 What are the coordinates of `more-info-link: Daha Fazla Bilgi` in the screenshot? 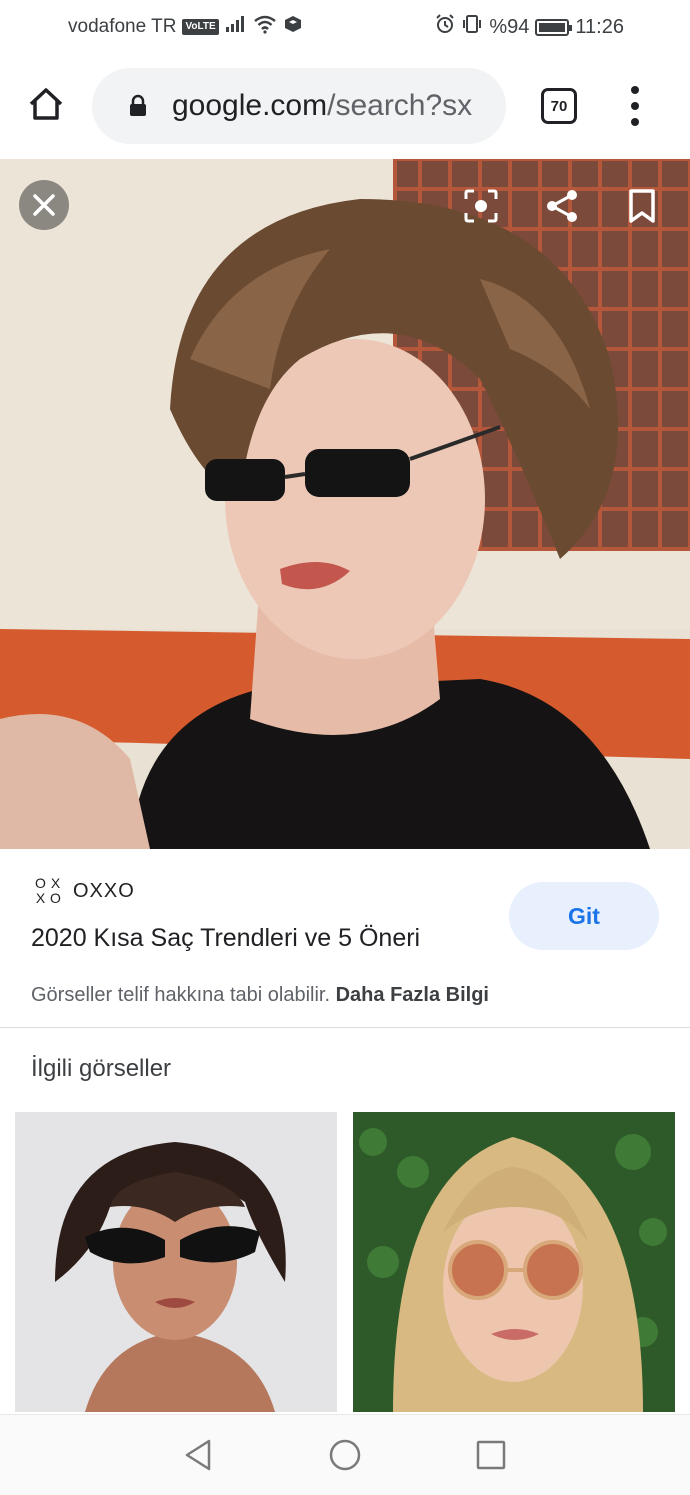 It's located at (412, 995).